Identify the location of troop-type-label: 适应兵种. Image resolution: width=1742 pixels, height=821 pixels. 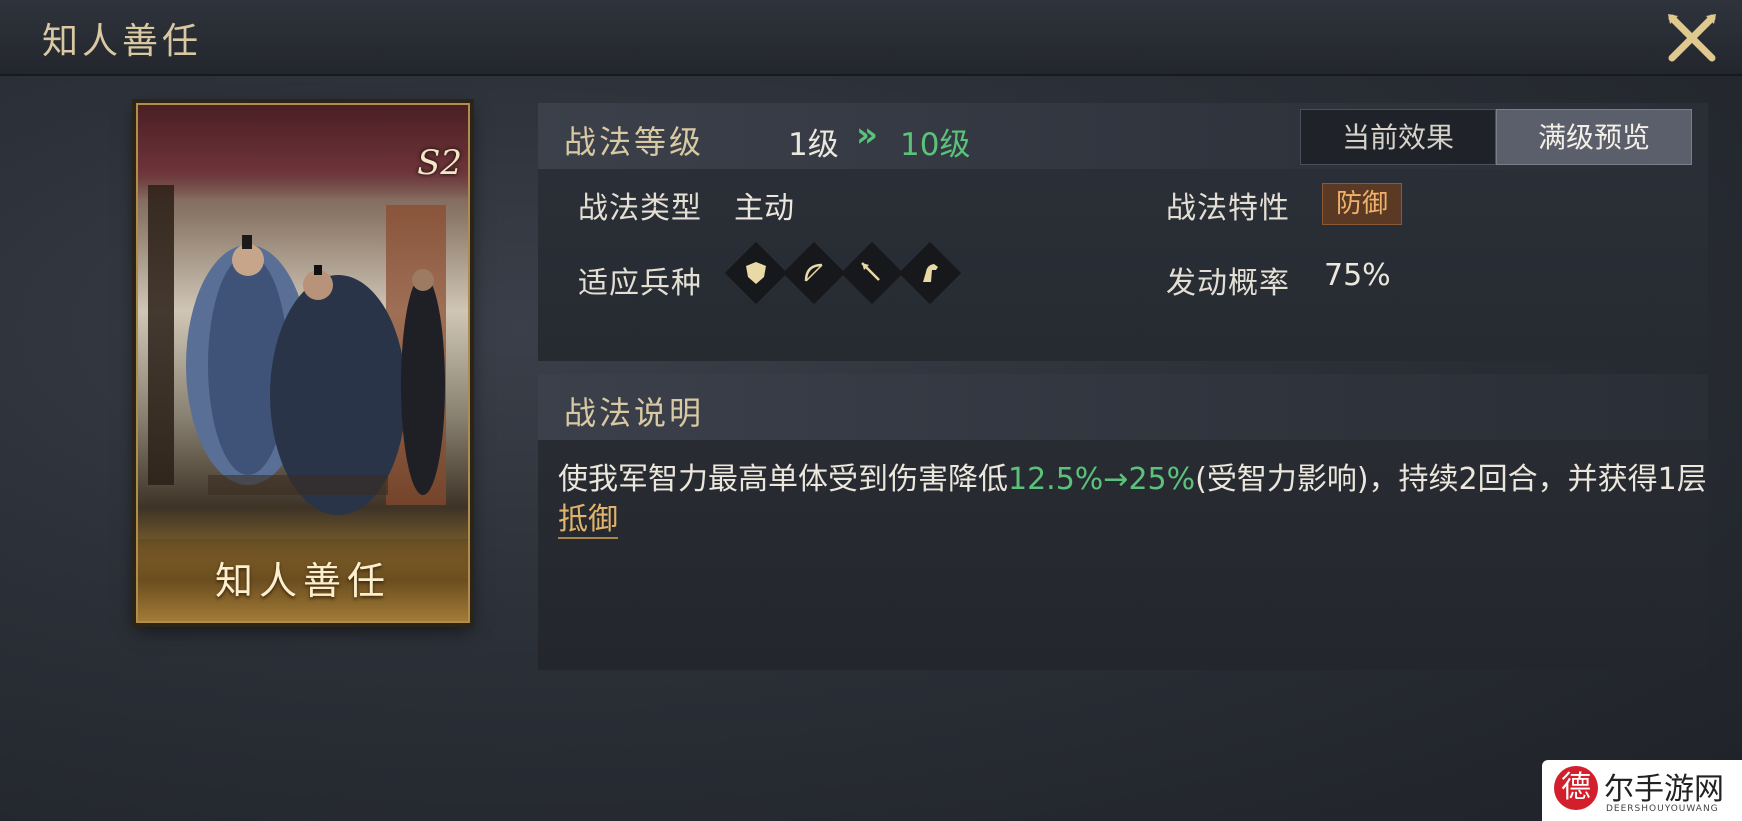
(640, 283).